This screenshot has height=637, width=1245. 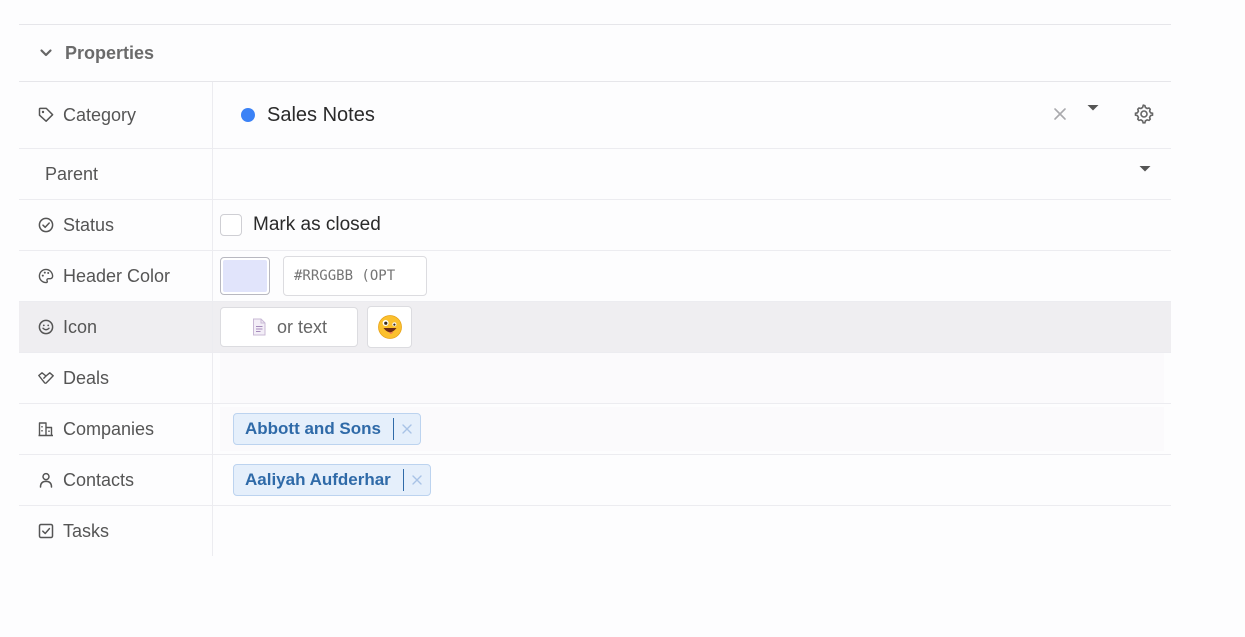 I want to click on hex-color-input, so click(x=355, y=276).